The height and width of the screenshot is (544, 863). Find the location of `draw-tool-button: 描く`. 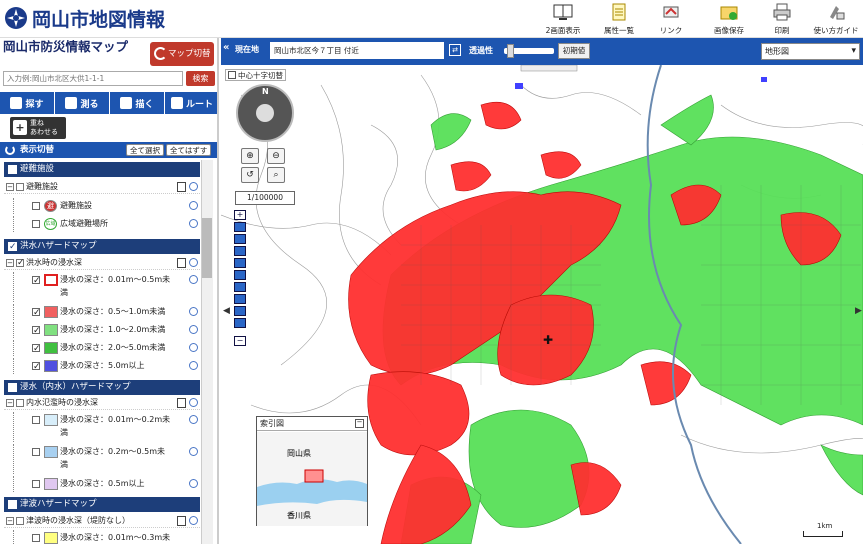

draw-tool-button: 描く is located at coordinates (137, 103).